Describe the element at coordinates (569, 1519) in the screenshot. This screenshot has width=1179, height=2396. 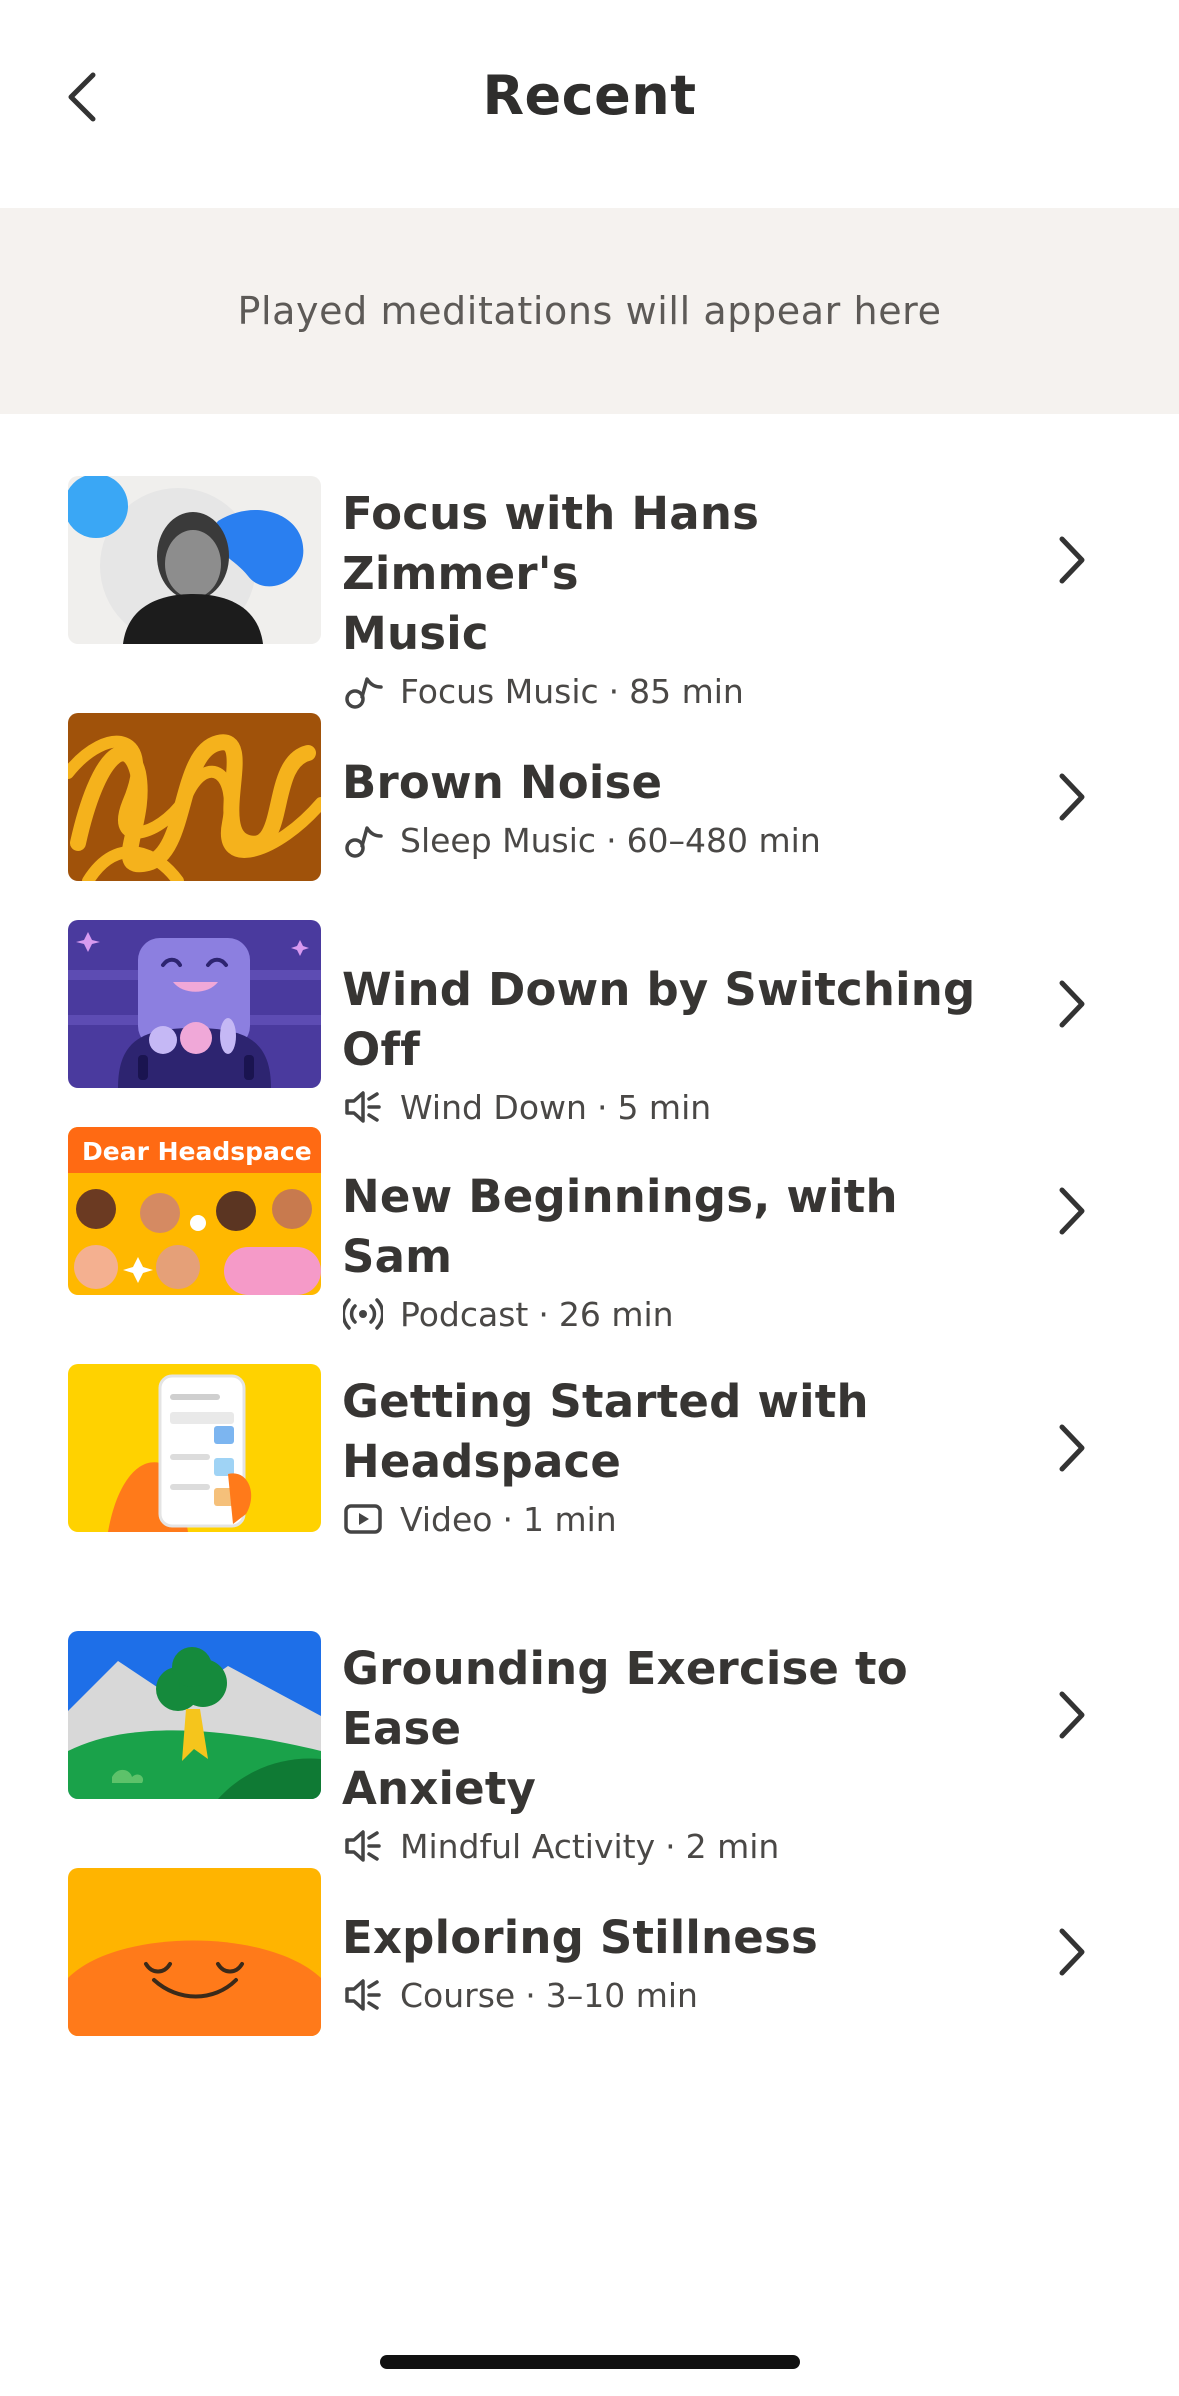
I see `item-duration: 1 min` at that location.